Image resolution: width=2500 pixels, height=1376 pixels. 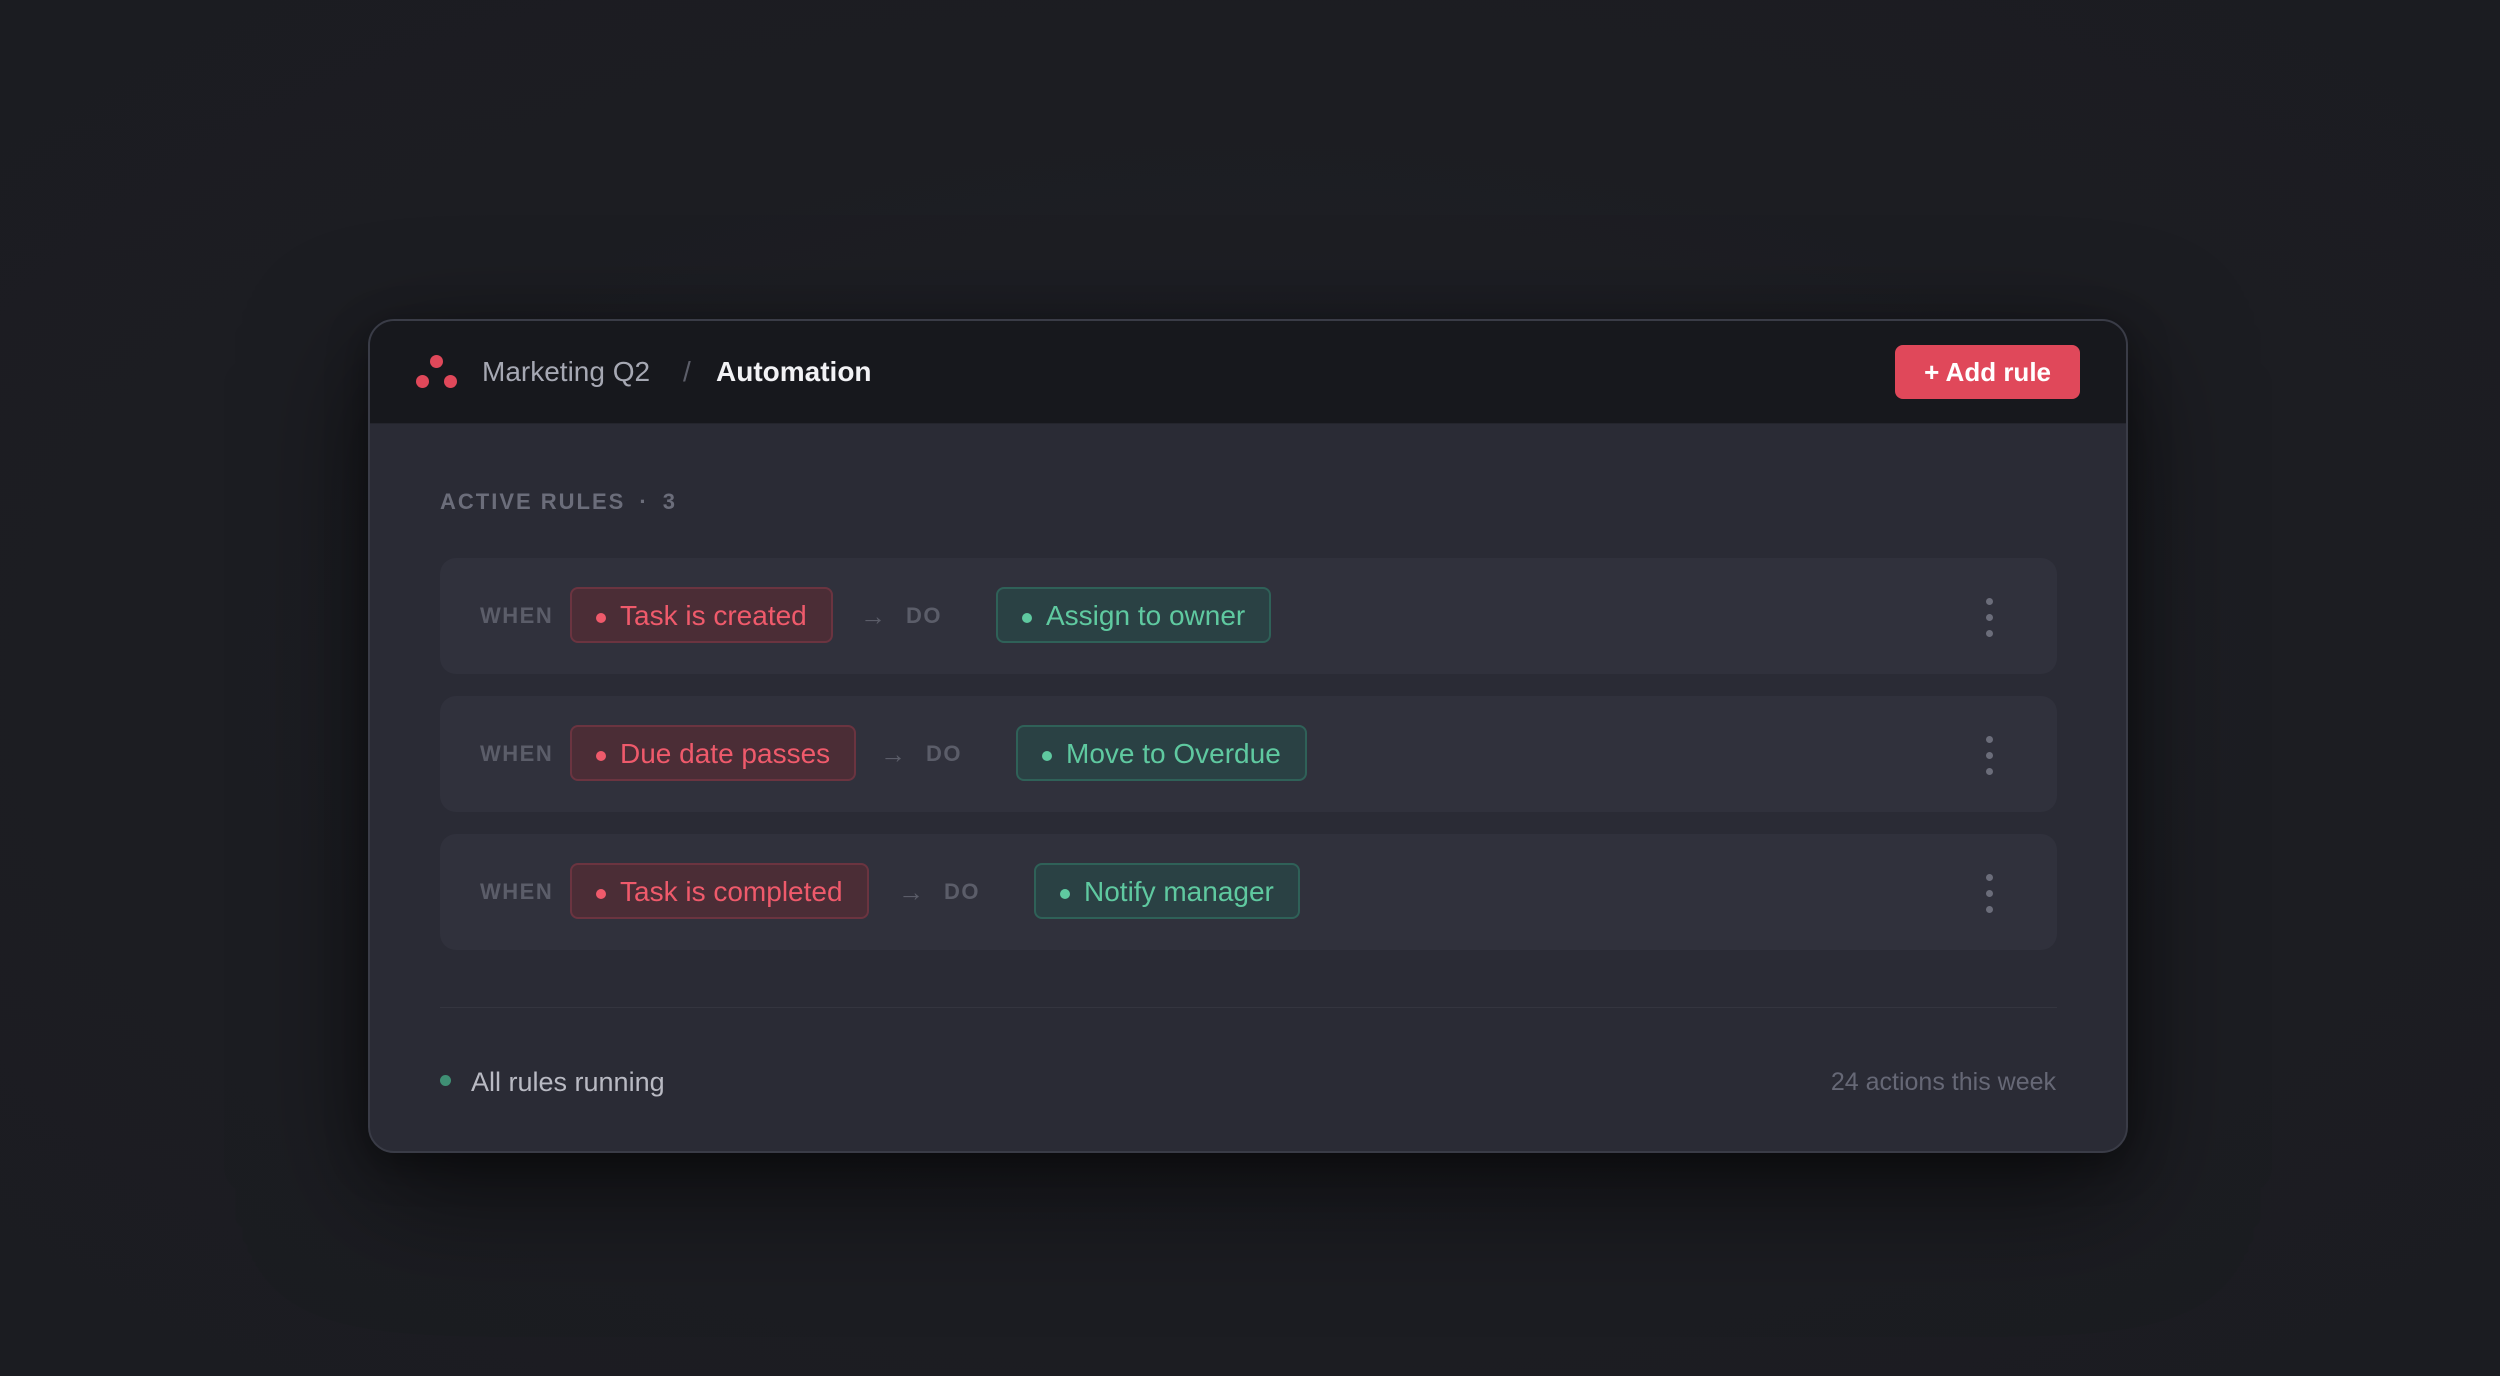 I want to click on status-dot-icon, so click(x=445, y=1081).